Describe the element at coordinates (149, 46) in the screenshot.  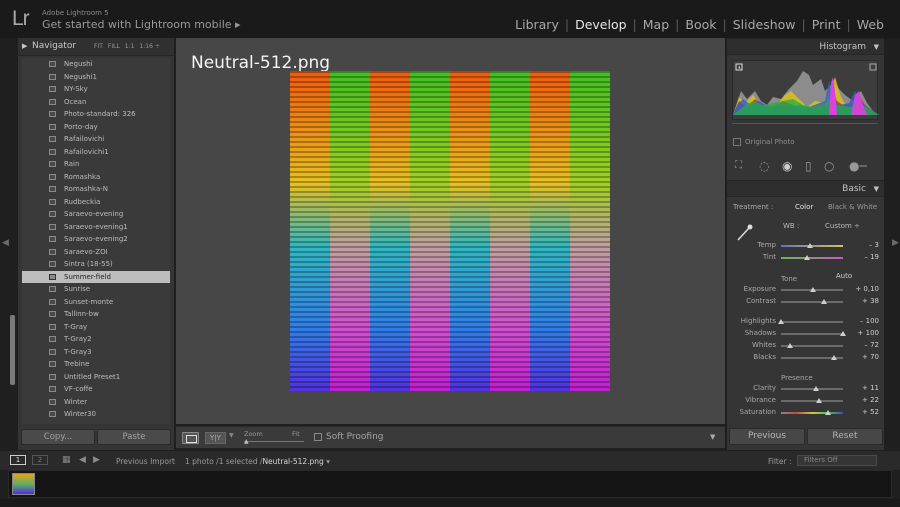
I see `navigator-zoom-option: 1:16 ÷` at that location.